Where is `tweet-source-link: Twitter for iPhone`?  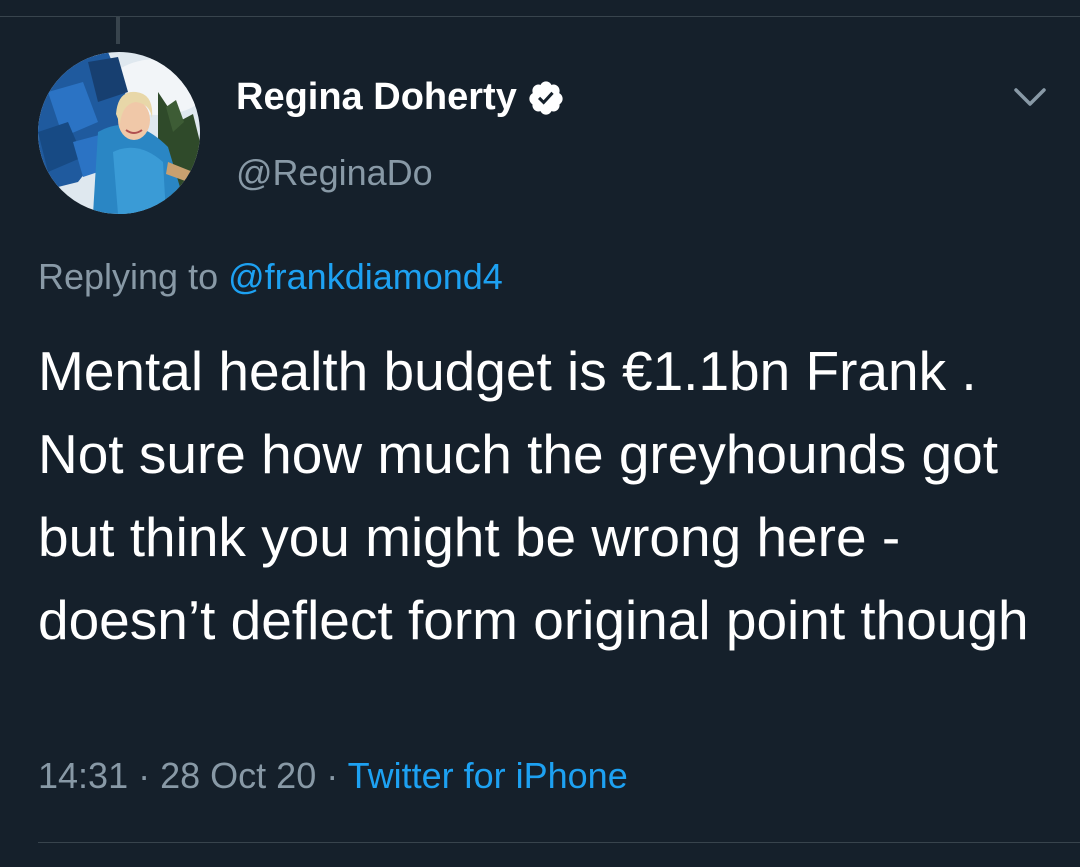 tweet-source-link: Twitter for iPhone is located at coordinates (488, 775).